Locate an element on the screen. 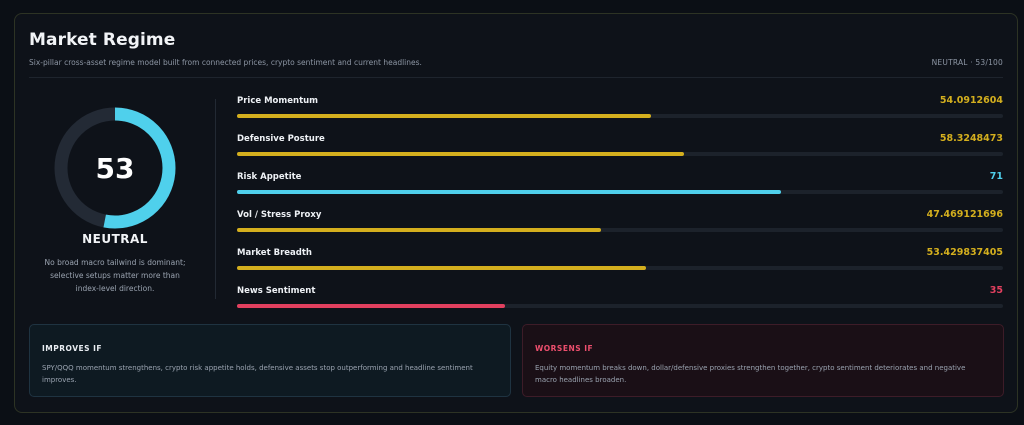 This screenshot has width=1024, height=425. page-title: Market Regime is located at coordinates (102, 40).